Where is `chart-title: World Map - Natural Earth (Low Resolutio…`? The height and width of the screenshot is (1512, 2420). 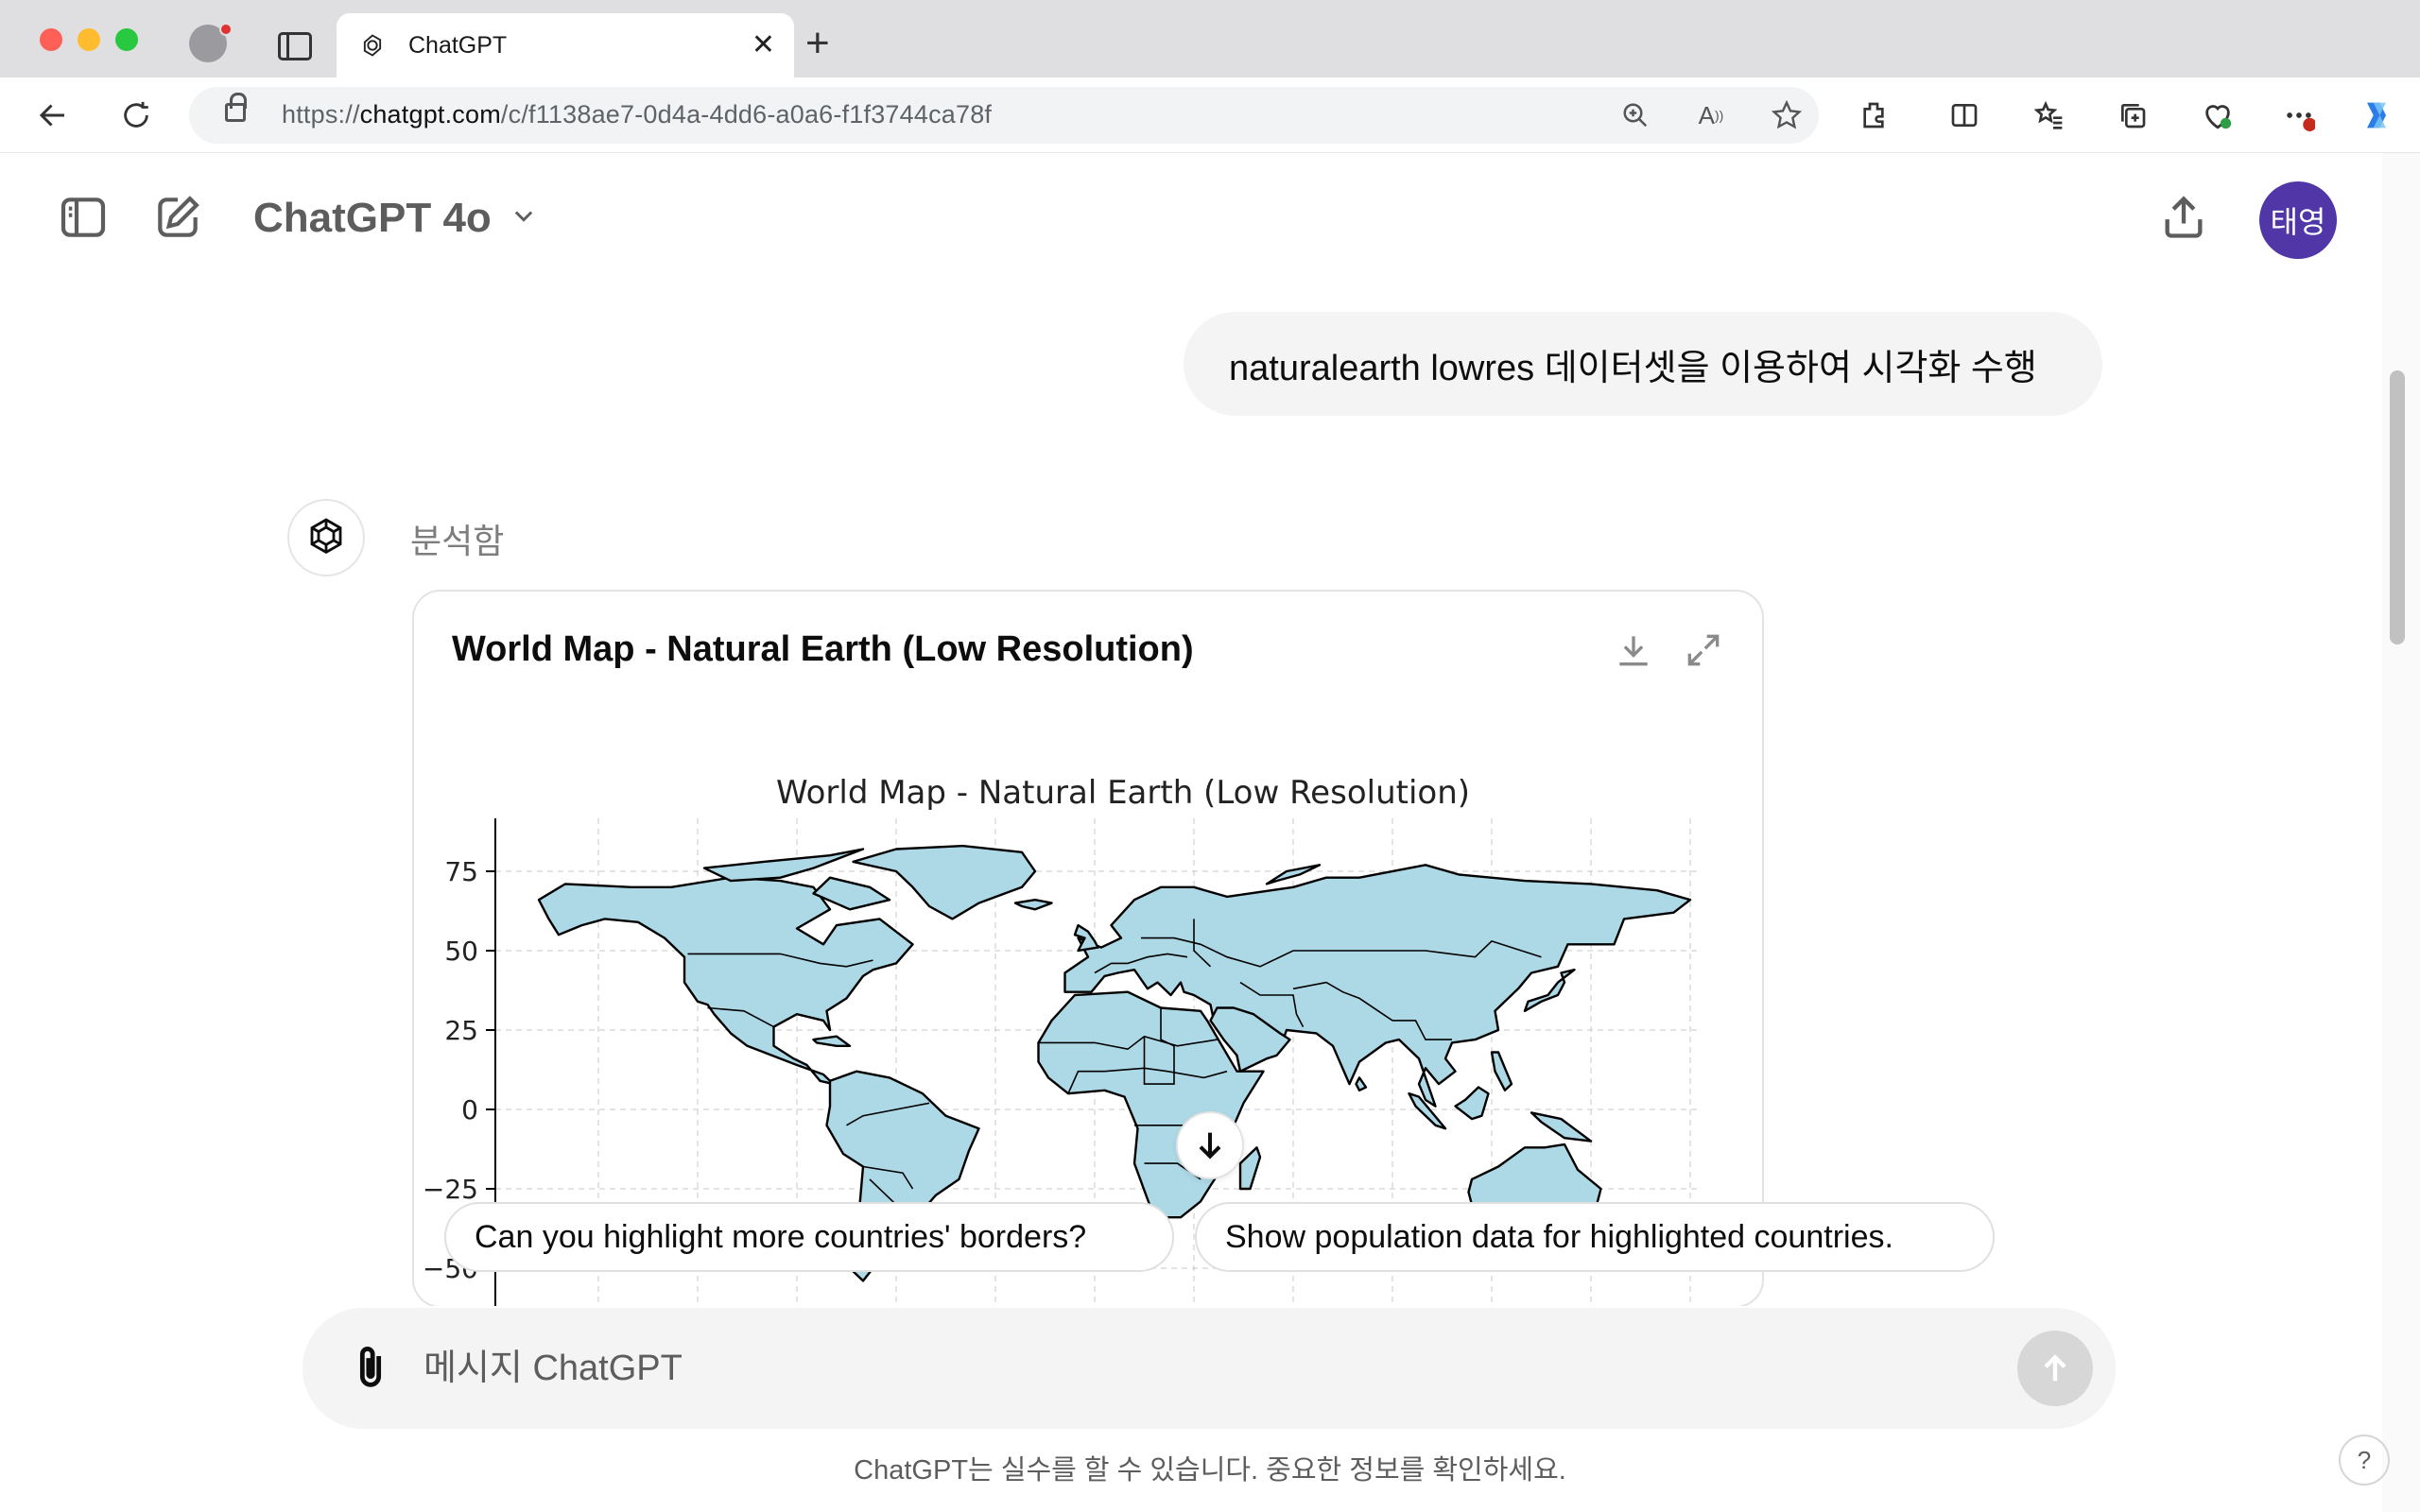
chart-title: World Map - Natural Earth (Low Resolutio… is located at coordinates (1123, 793).